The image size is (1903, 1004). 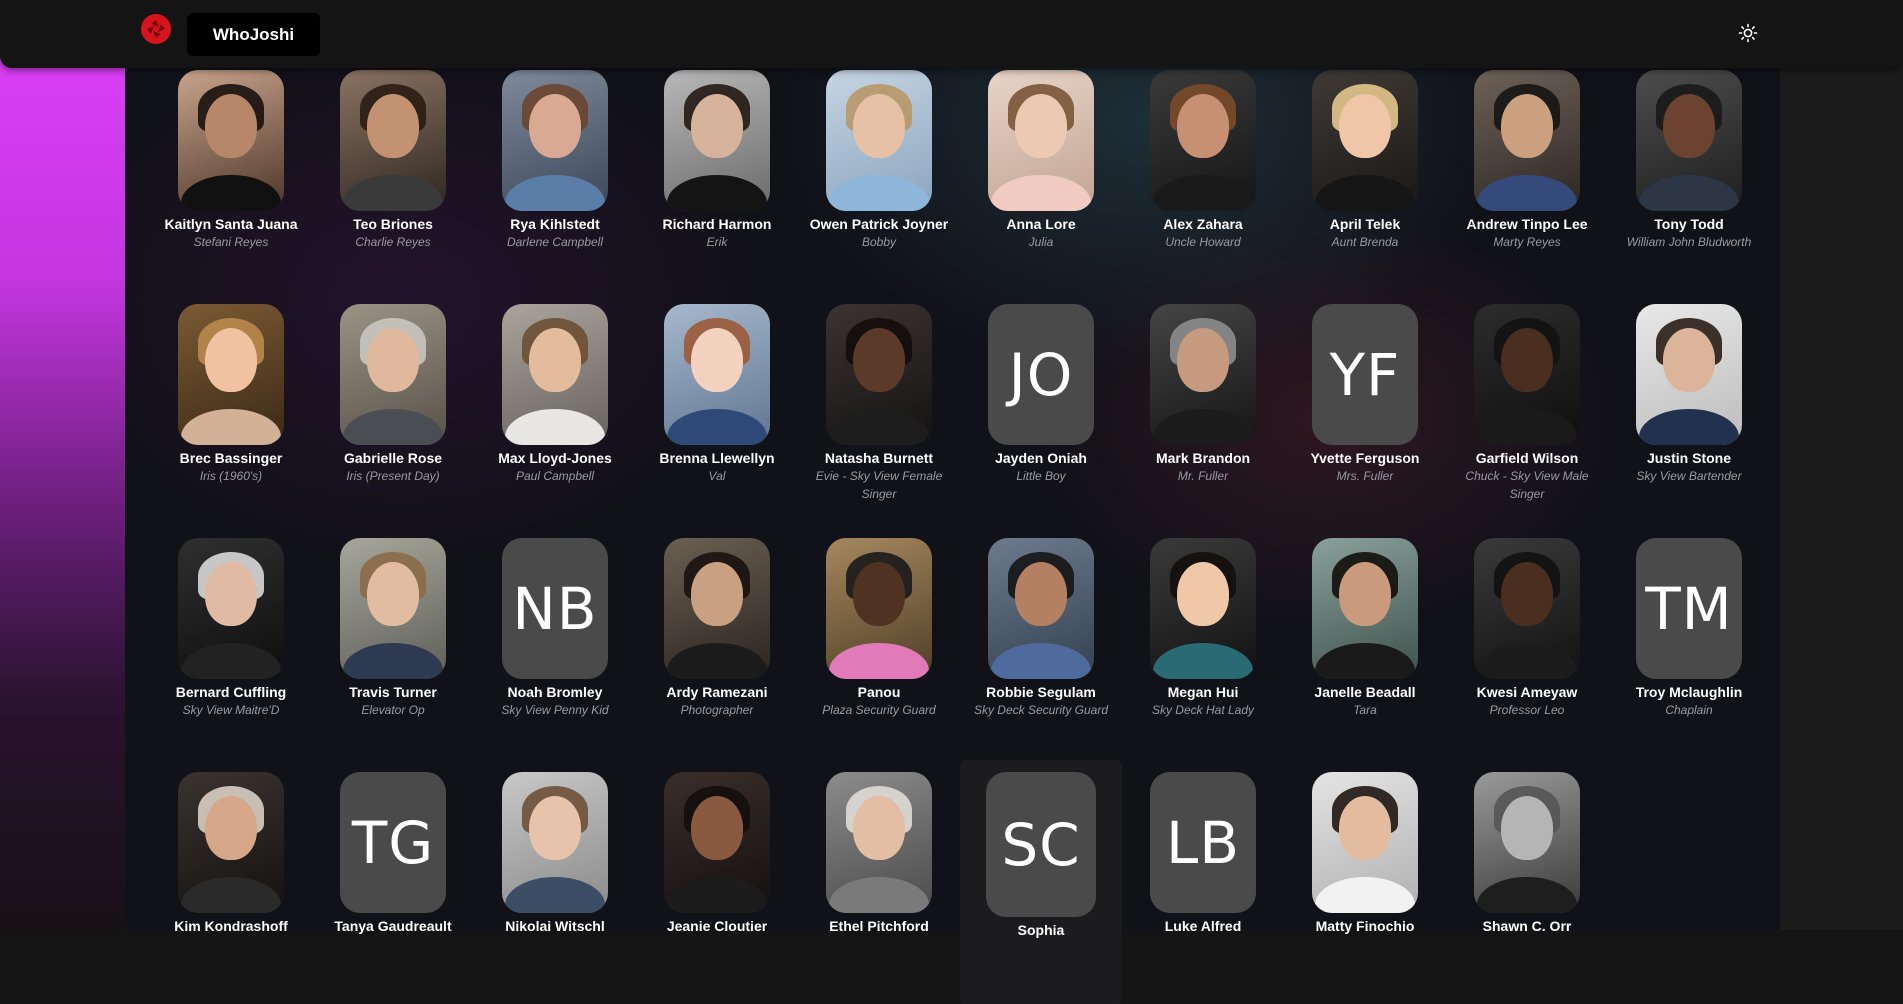 I want to click on cast-member-card: Brec Bassinger Iris (1960's), so click(x=231, y=419).